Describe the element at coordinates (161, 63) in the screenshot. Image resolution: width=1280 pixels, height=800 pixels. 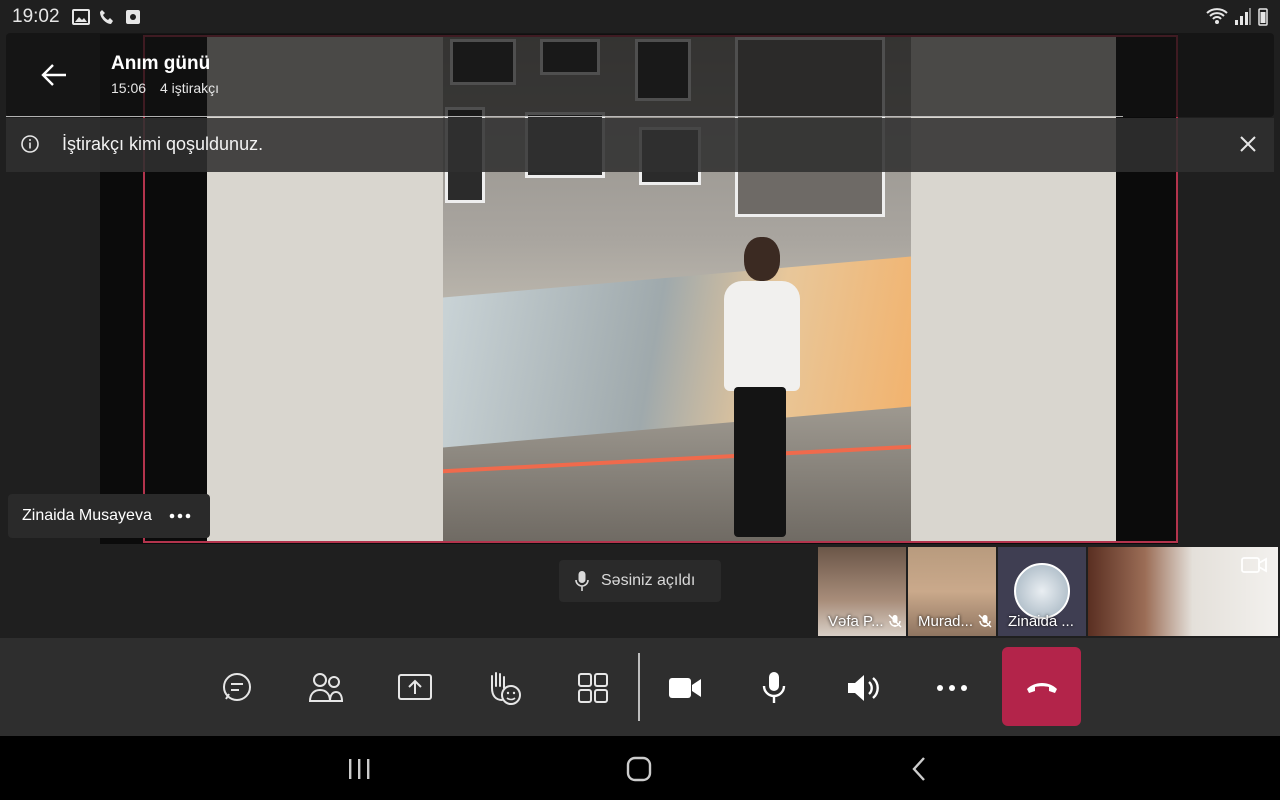
I see `meeting-title: Anım günü` at that location.